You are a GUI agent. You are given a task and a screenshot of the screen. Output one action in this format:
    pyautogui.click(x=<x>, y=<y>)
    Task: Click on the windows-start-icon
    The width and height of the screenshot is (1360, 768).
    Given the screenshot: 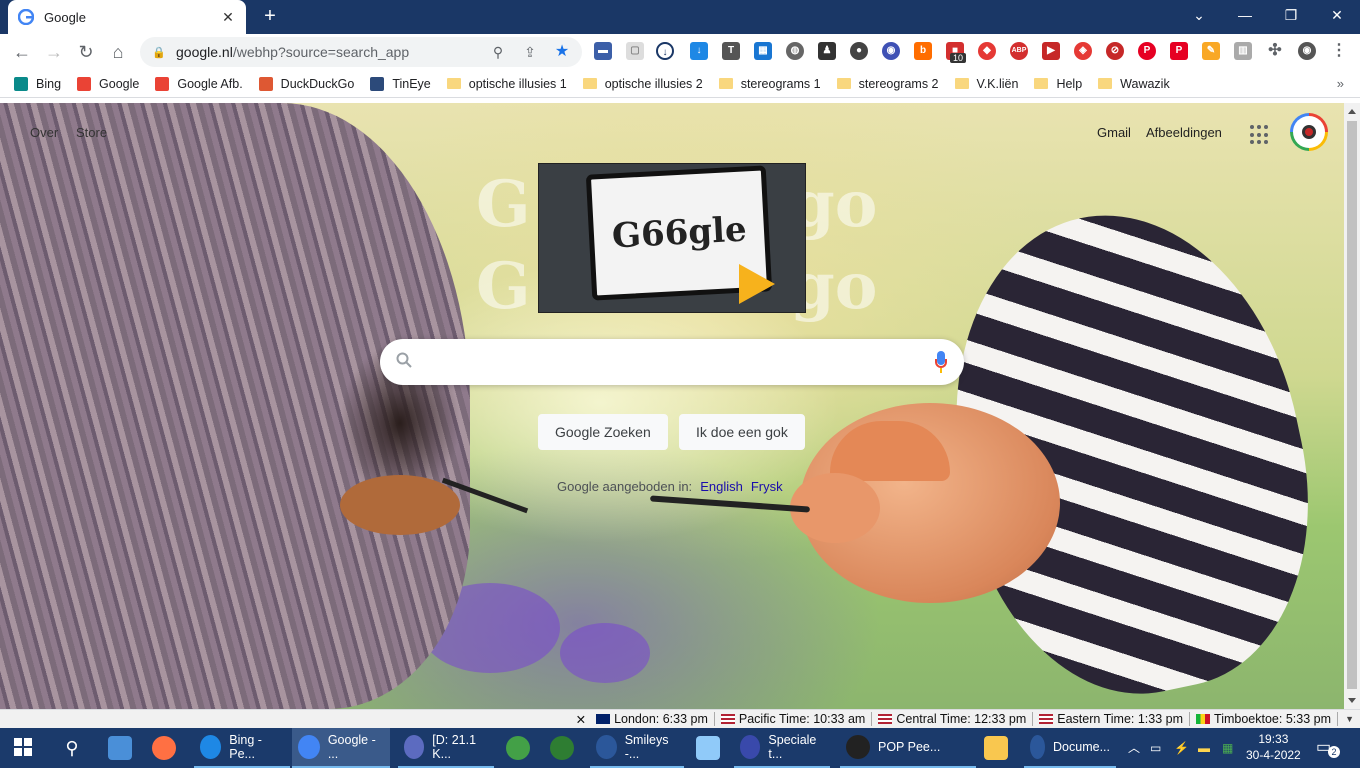 What is the action you would take?
    pyautogui.click(x=23, y=747)
    